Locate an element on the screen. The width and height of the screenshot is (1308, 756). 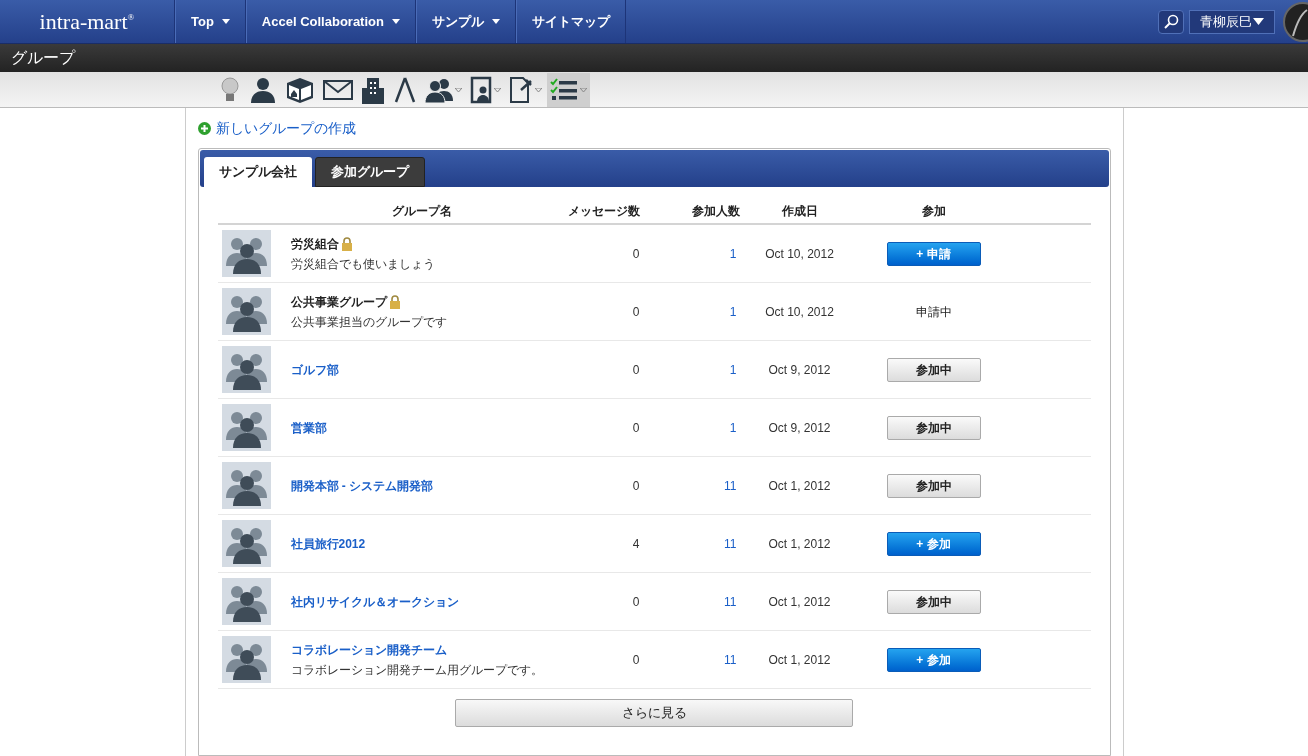
mail-icon is located at coordinates (338, 89).